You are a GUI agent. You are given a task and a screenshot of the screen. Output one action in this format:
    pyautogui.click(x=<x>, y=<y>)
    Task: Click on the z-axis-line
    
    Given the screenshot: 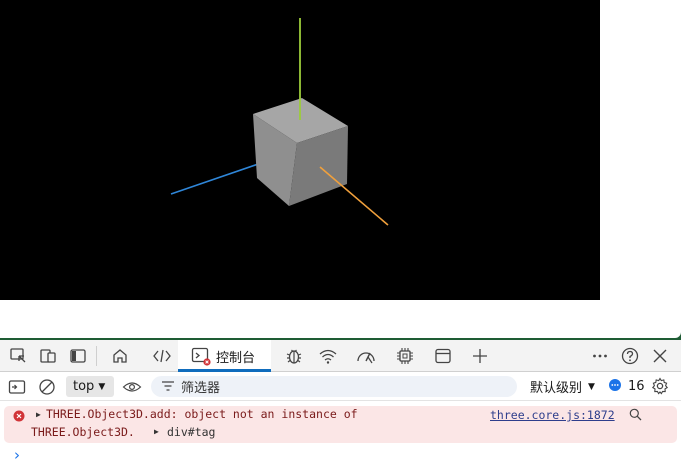 What is the action you would take?
    pyautogui.click(x=354, y=196)
    